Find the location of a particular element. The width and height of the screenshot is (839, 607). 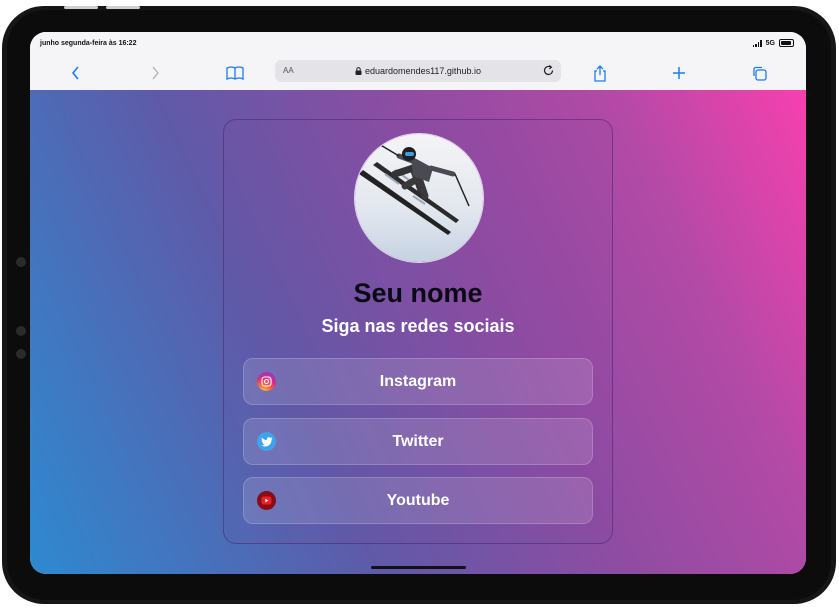

tabs-button is located at coordinates (759, 73).